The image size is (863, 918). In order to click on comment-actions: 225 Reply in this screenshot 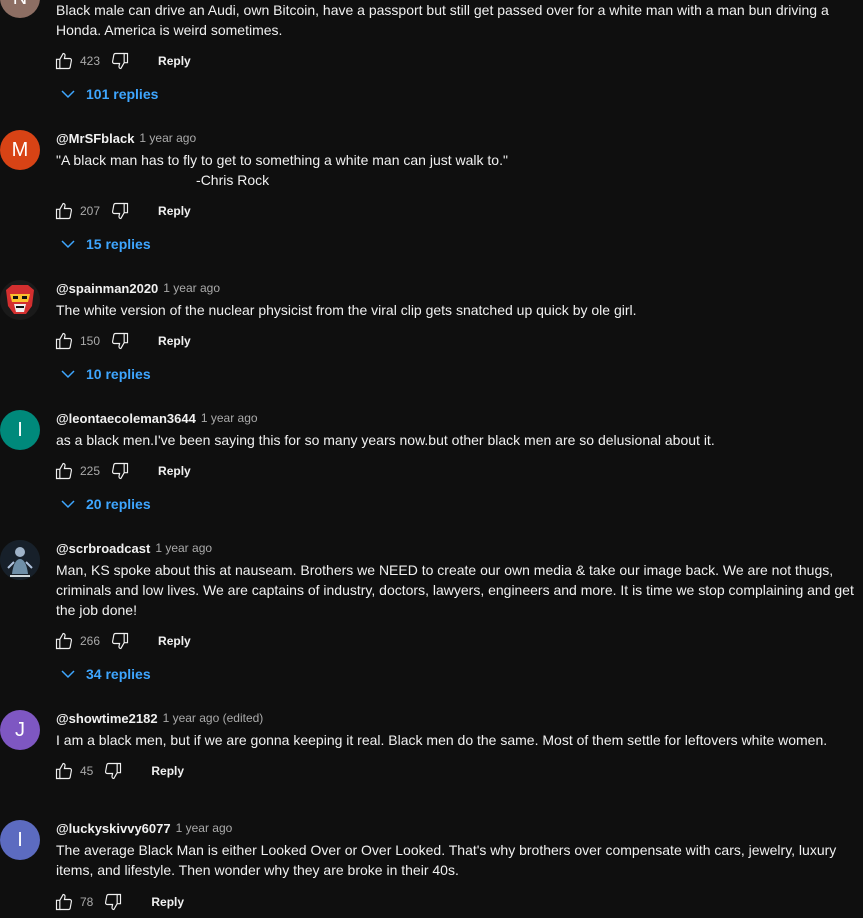, I will do `click(121, 471)`.